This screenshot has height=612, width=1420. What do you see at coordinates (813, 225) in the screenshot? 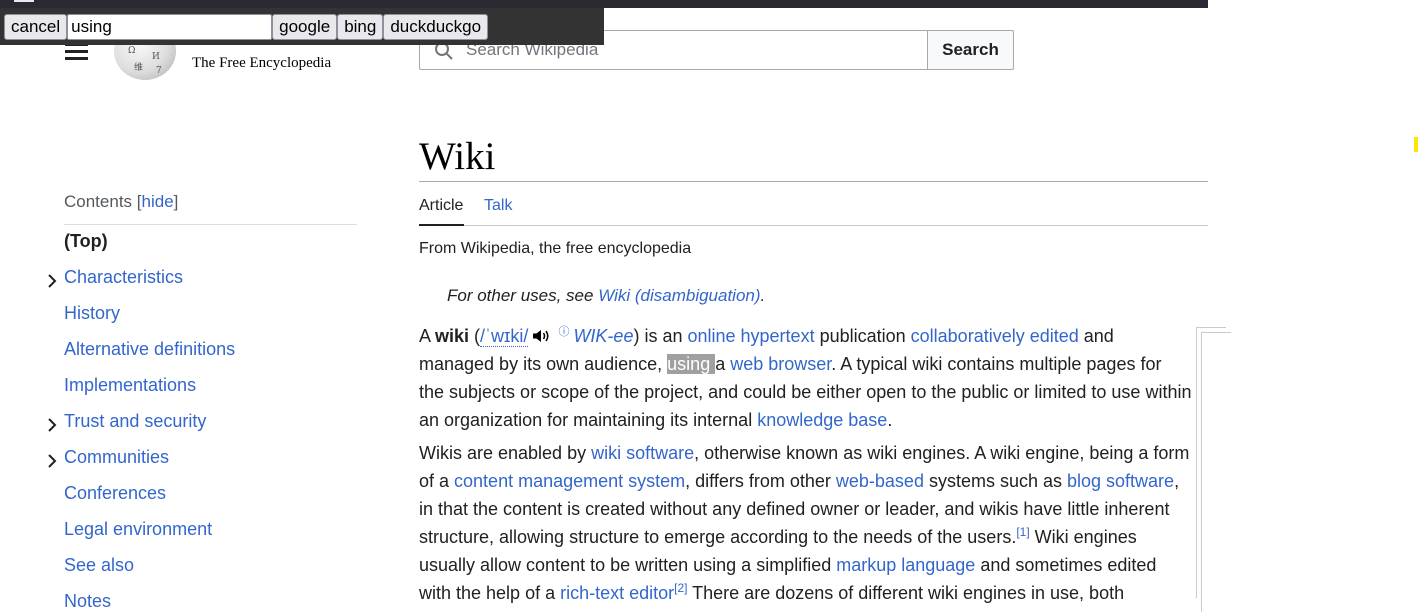
I see `tabs-divider` at bounding box center [813, 225].